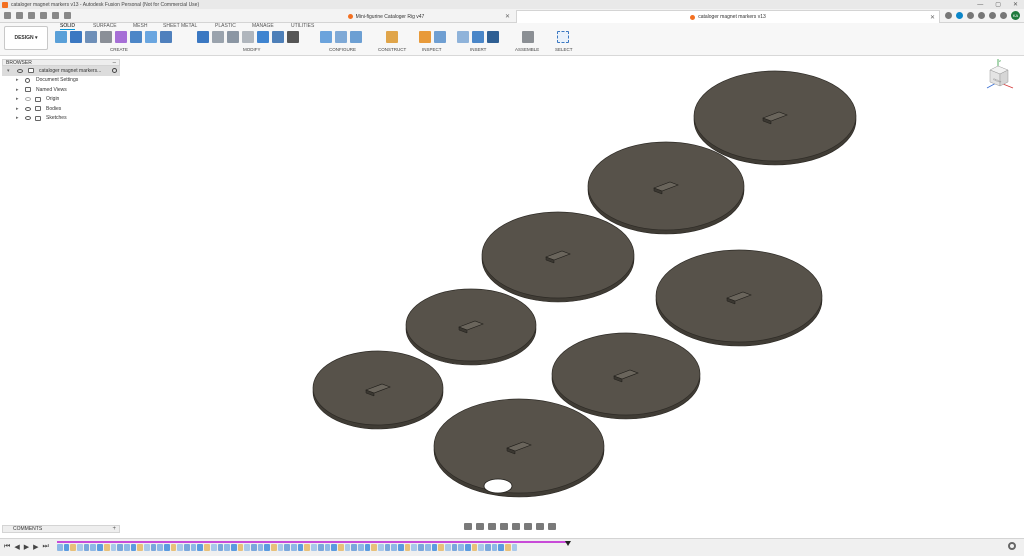 This screenshot has height=556, width=1024. I want to click on assemble-menu: ASSEMBLE, so click(527, 49).